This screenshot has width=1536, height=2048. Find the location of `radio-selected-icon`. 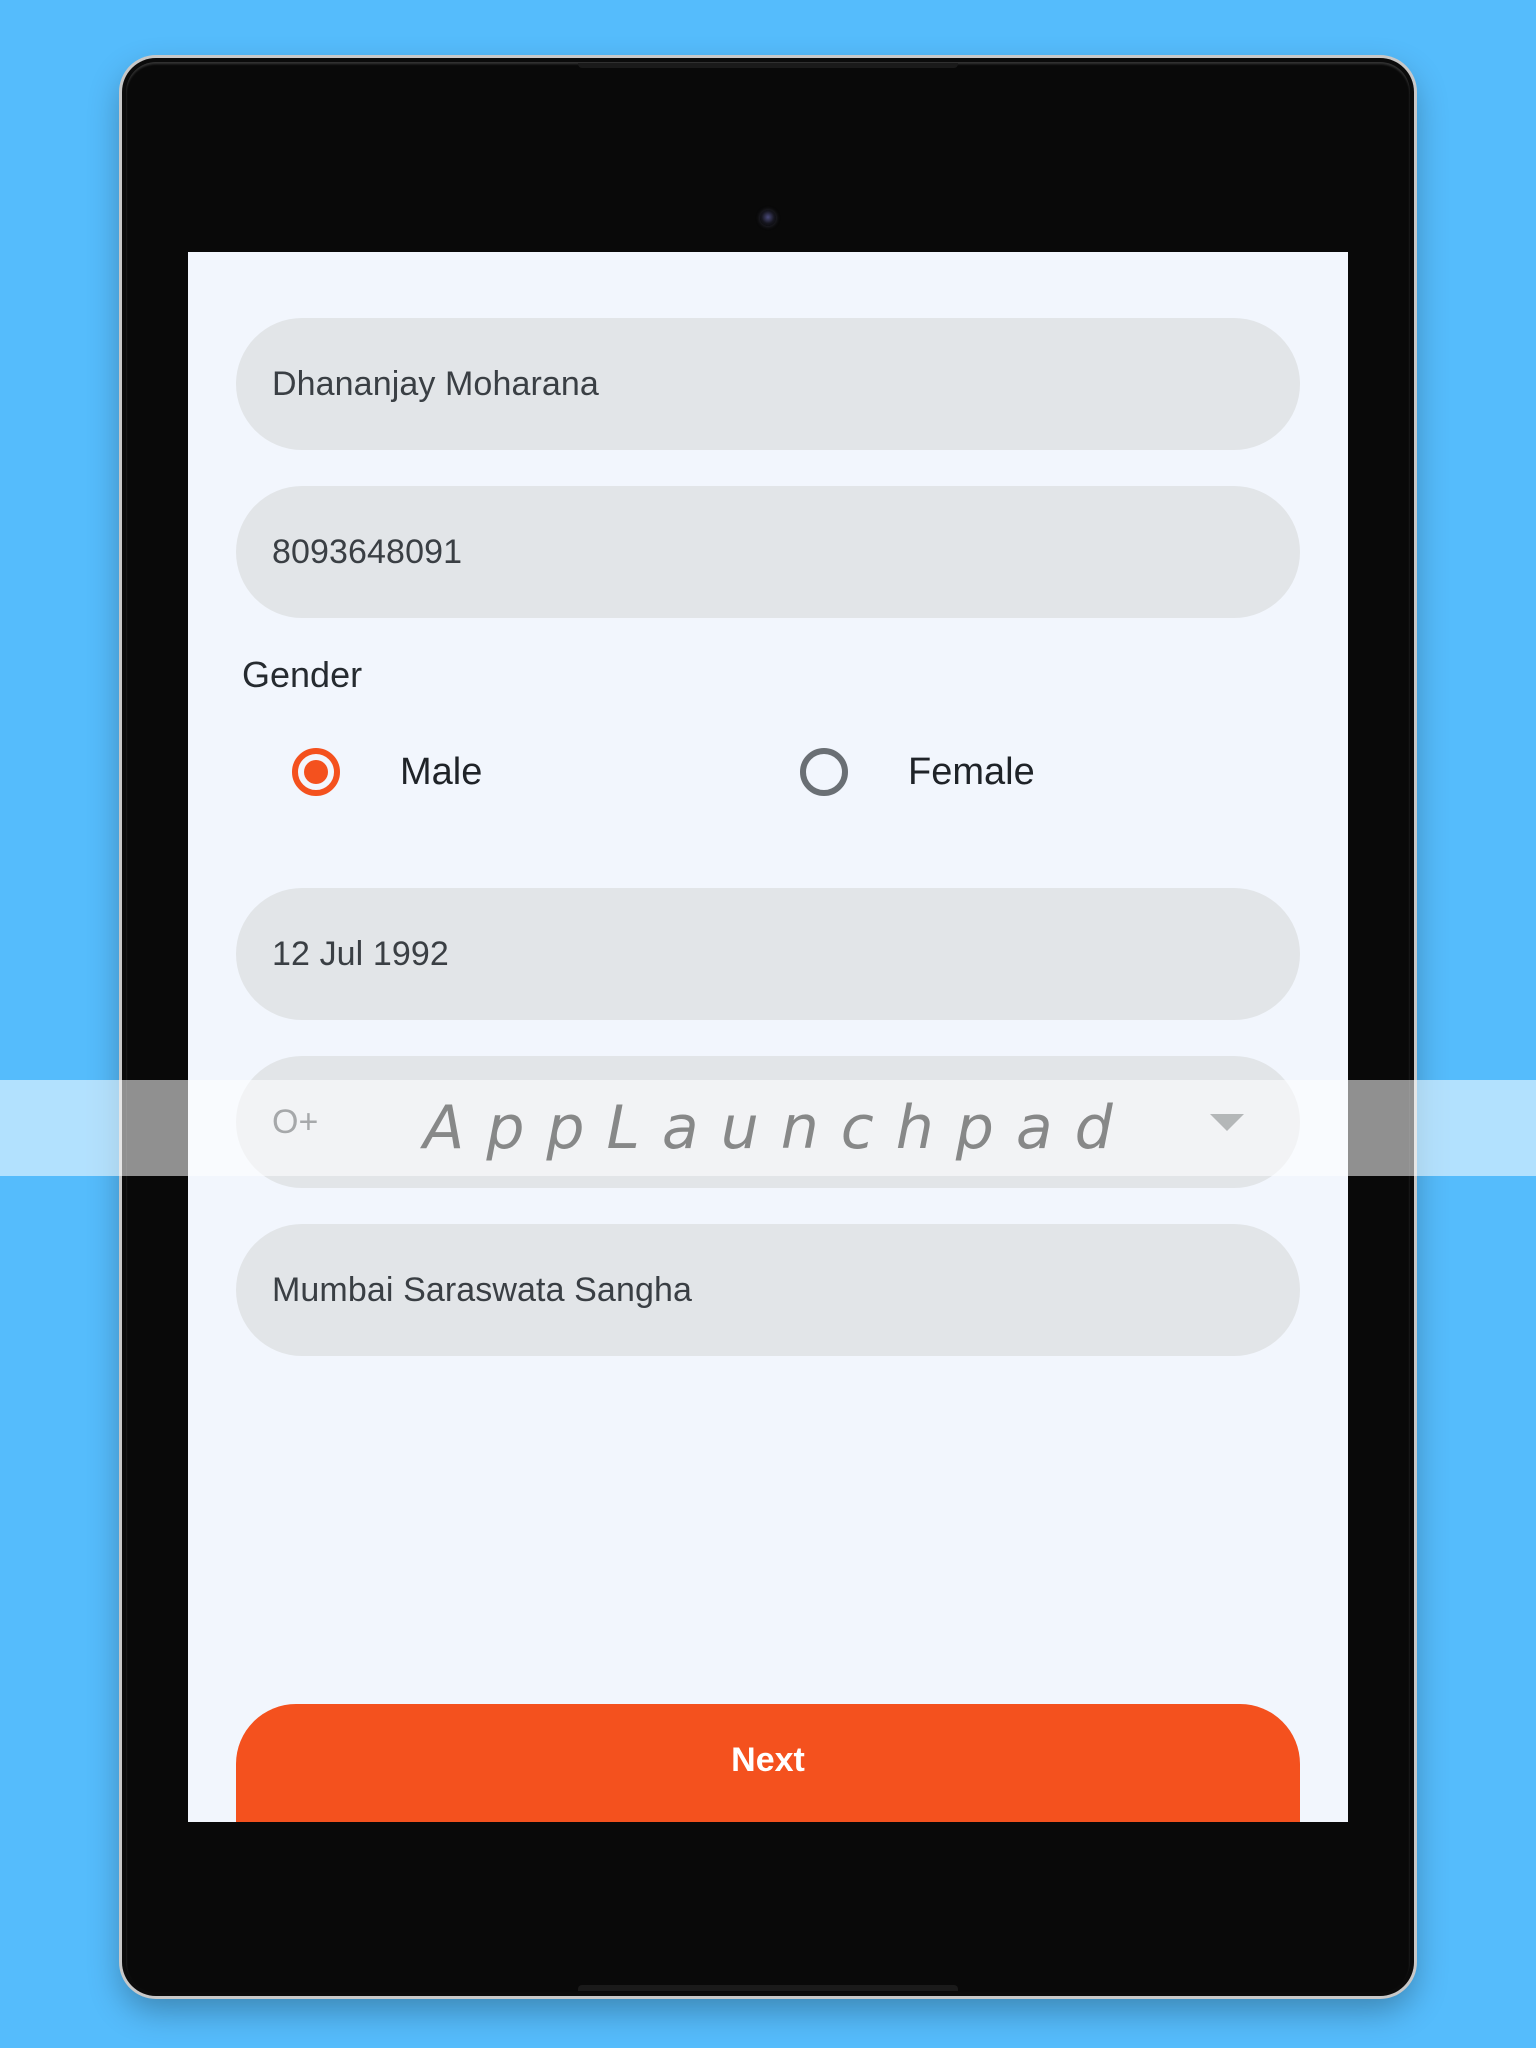

radio-selected-icon is located at coordinates (316, 772).